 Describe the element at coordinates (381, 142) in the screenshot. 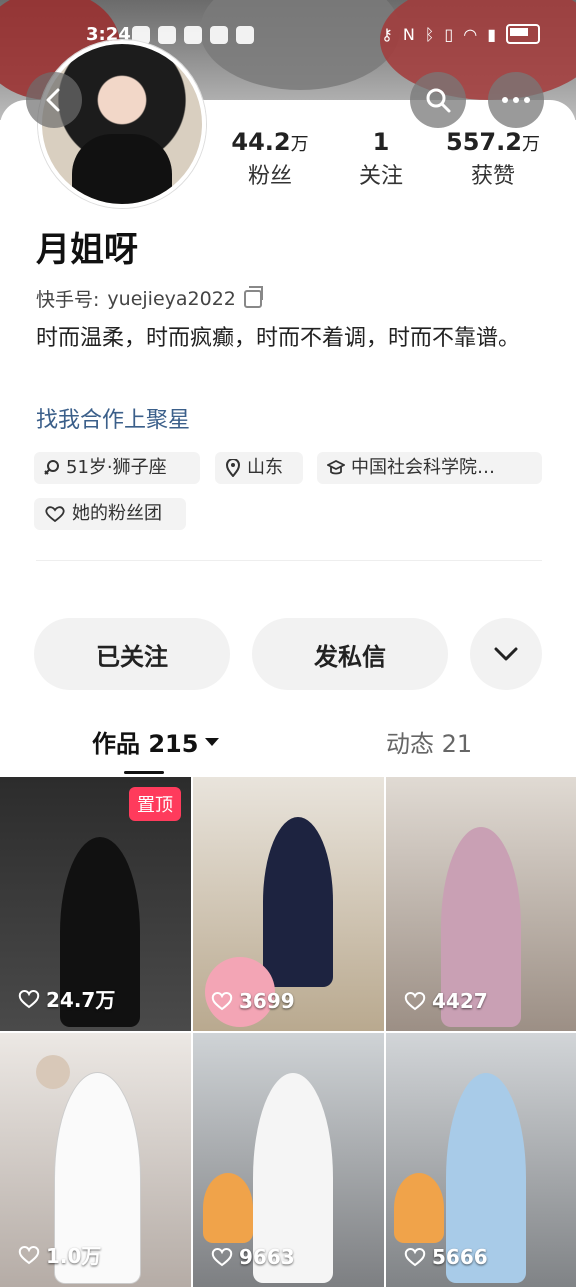

I see `stat-value: 1` at that location.